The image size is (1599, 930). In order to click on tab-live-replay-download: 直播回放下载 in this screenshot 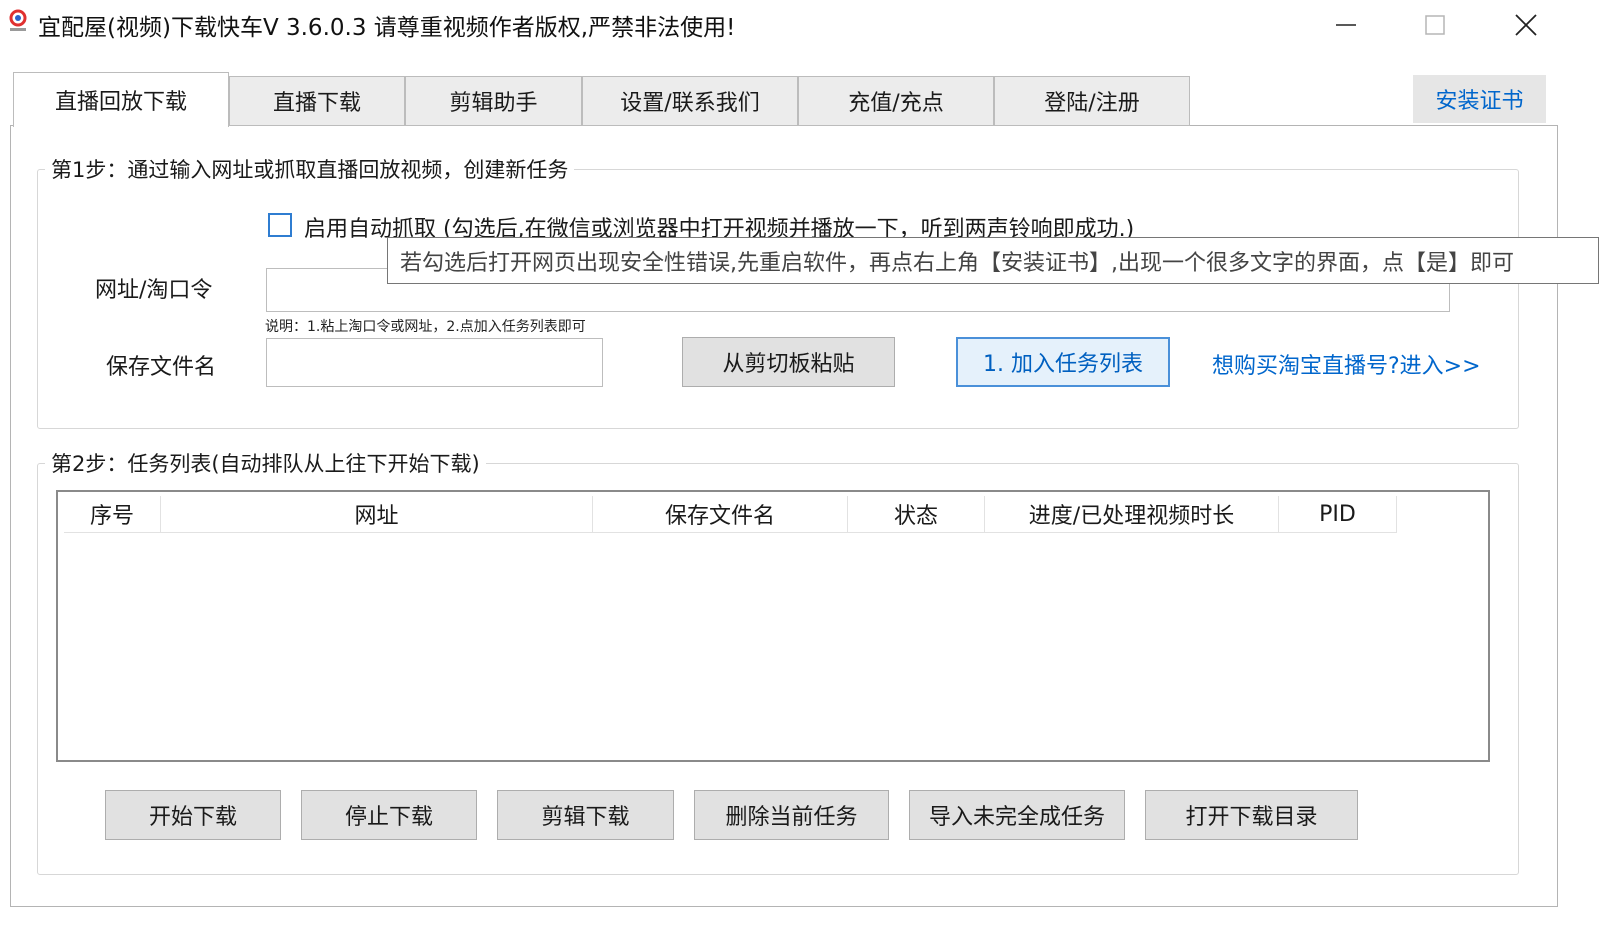, I will do `click(121, 99)`.